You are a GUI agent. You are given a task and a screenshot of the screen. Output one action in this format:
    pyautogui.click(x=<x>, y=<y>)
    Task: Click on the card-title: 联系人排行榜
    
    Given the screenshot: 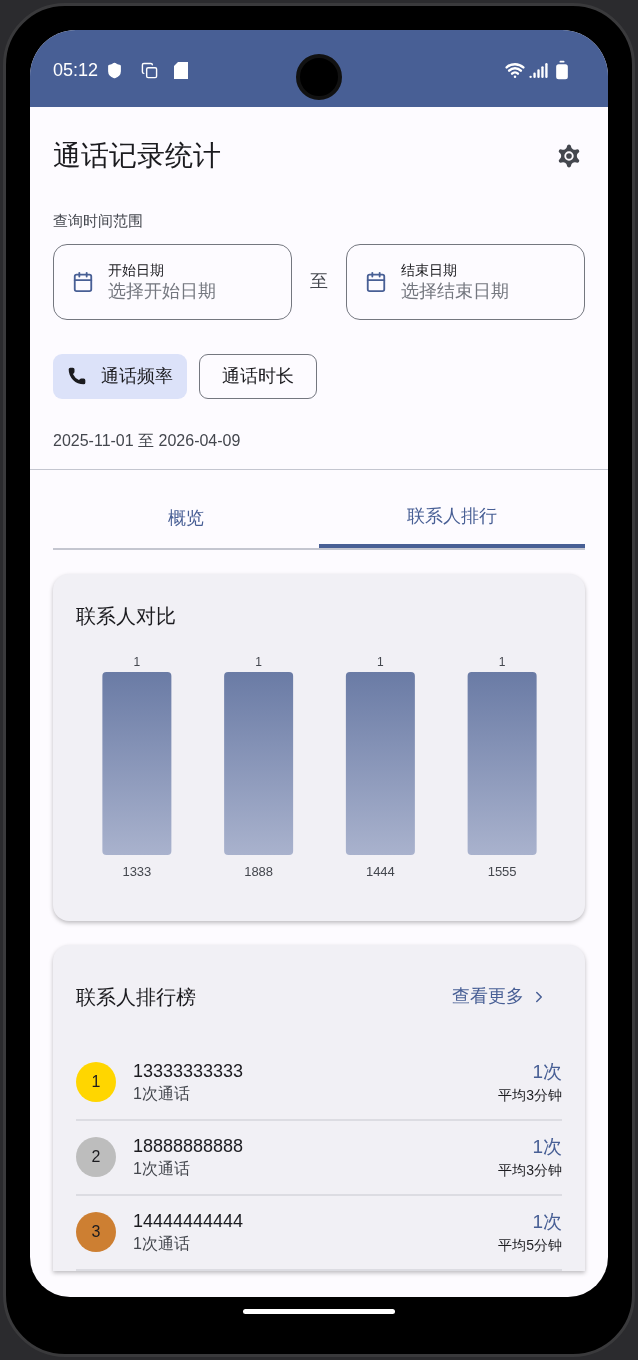 What is the action you would take?
    pyautogui.click(x=136, y=997)
    